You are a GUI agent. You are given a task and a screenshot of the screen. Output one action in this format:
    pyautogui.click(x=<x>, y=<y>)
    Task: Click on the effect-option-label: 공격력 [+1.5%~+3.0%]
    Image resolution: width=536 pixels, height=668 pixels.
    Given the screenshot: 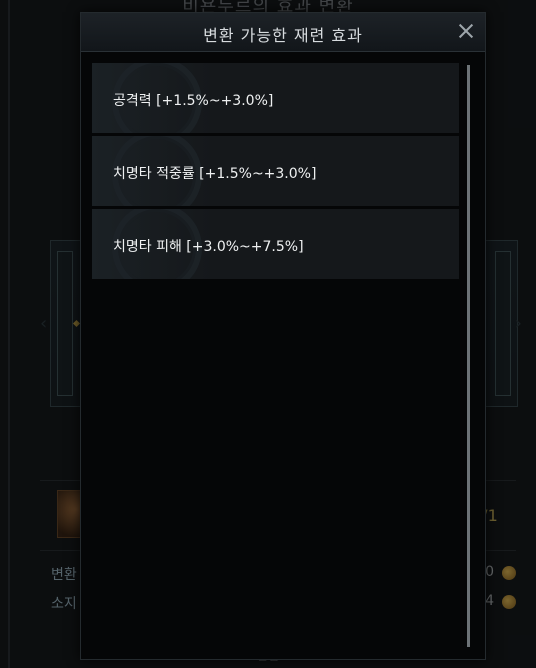 What is the action you would take?
    pyautogui.click(x=193, y=101)
    